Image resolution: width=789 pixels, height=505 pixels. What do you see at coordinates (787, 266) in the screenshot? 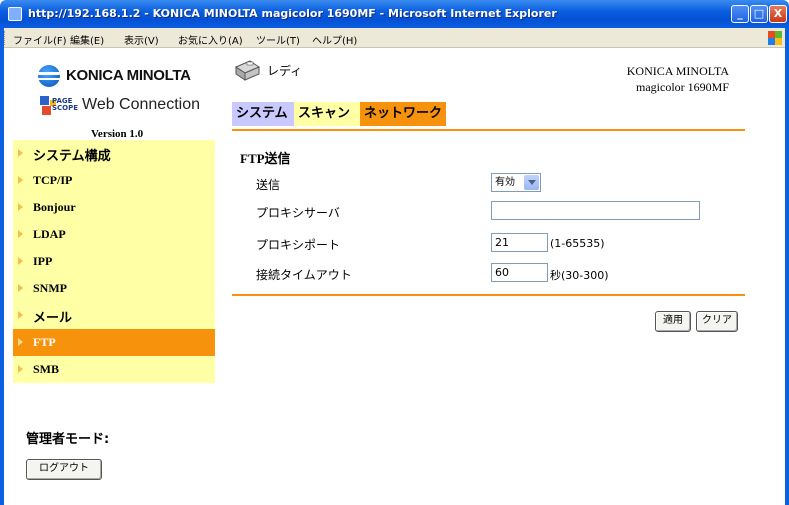
I see `window-border-right` at bounding box center [787, 266].